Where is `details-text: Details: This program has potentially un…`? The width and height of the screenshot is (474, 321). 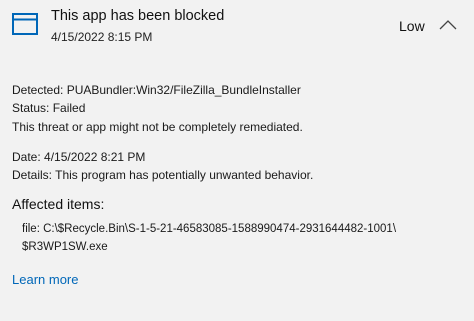
details-text: Details: This program has potentially un… is located at coordinates (163, 175).